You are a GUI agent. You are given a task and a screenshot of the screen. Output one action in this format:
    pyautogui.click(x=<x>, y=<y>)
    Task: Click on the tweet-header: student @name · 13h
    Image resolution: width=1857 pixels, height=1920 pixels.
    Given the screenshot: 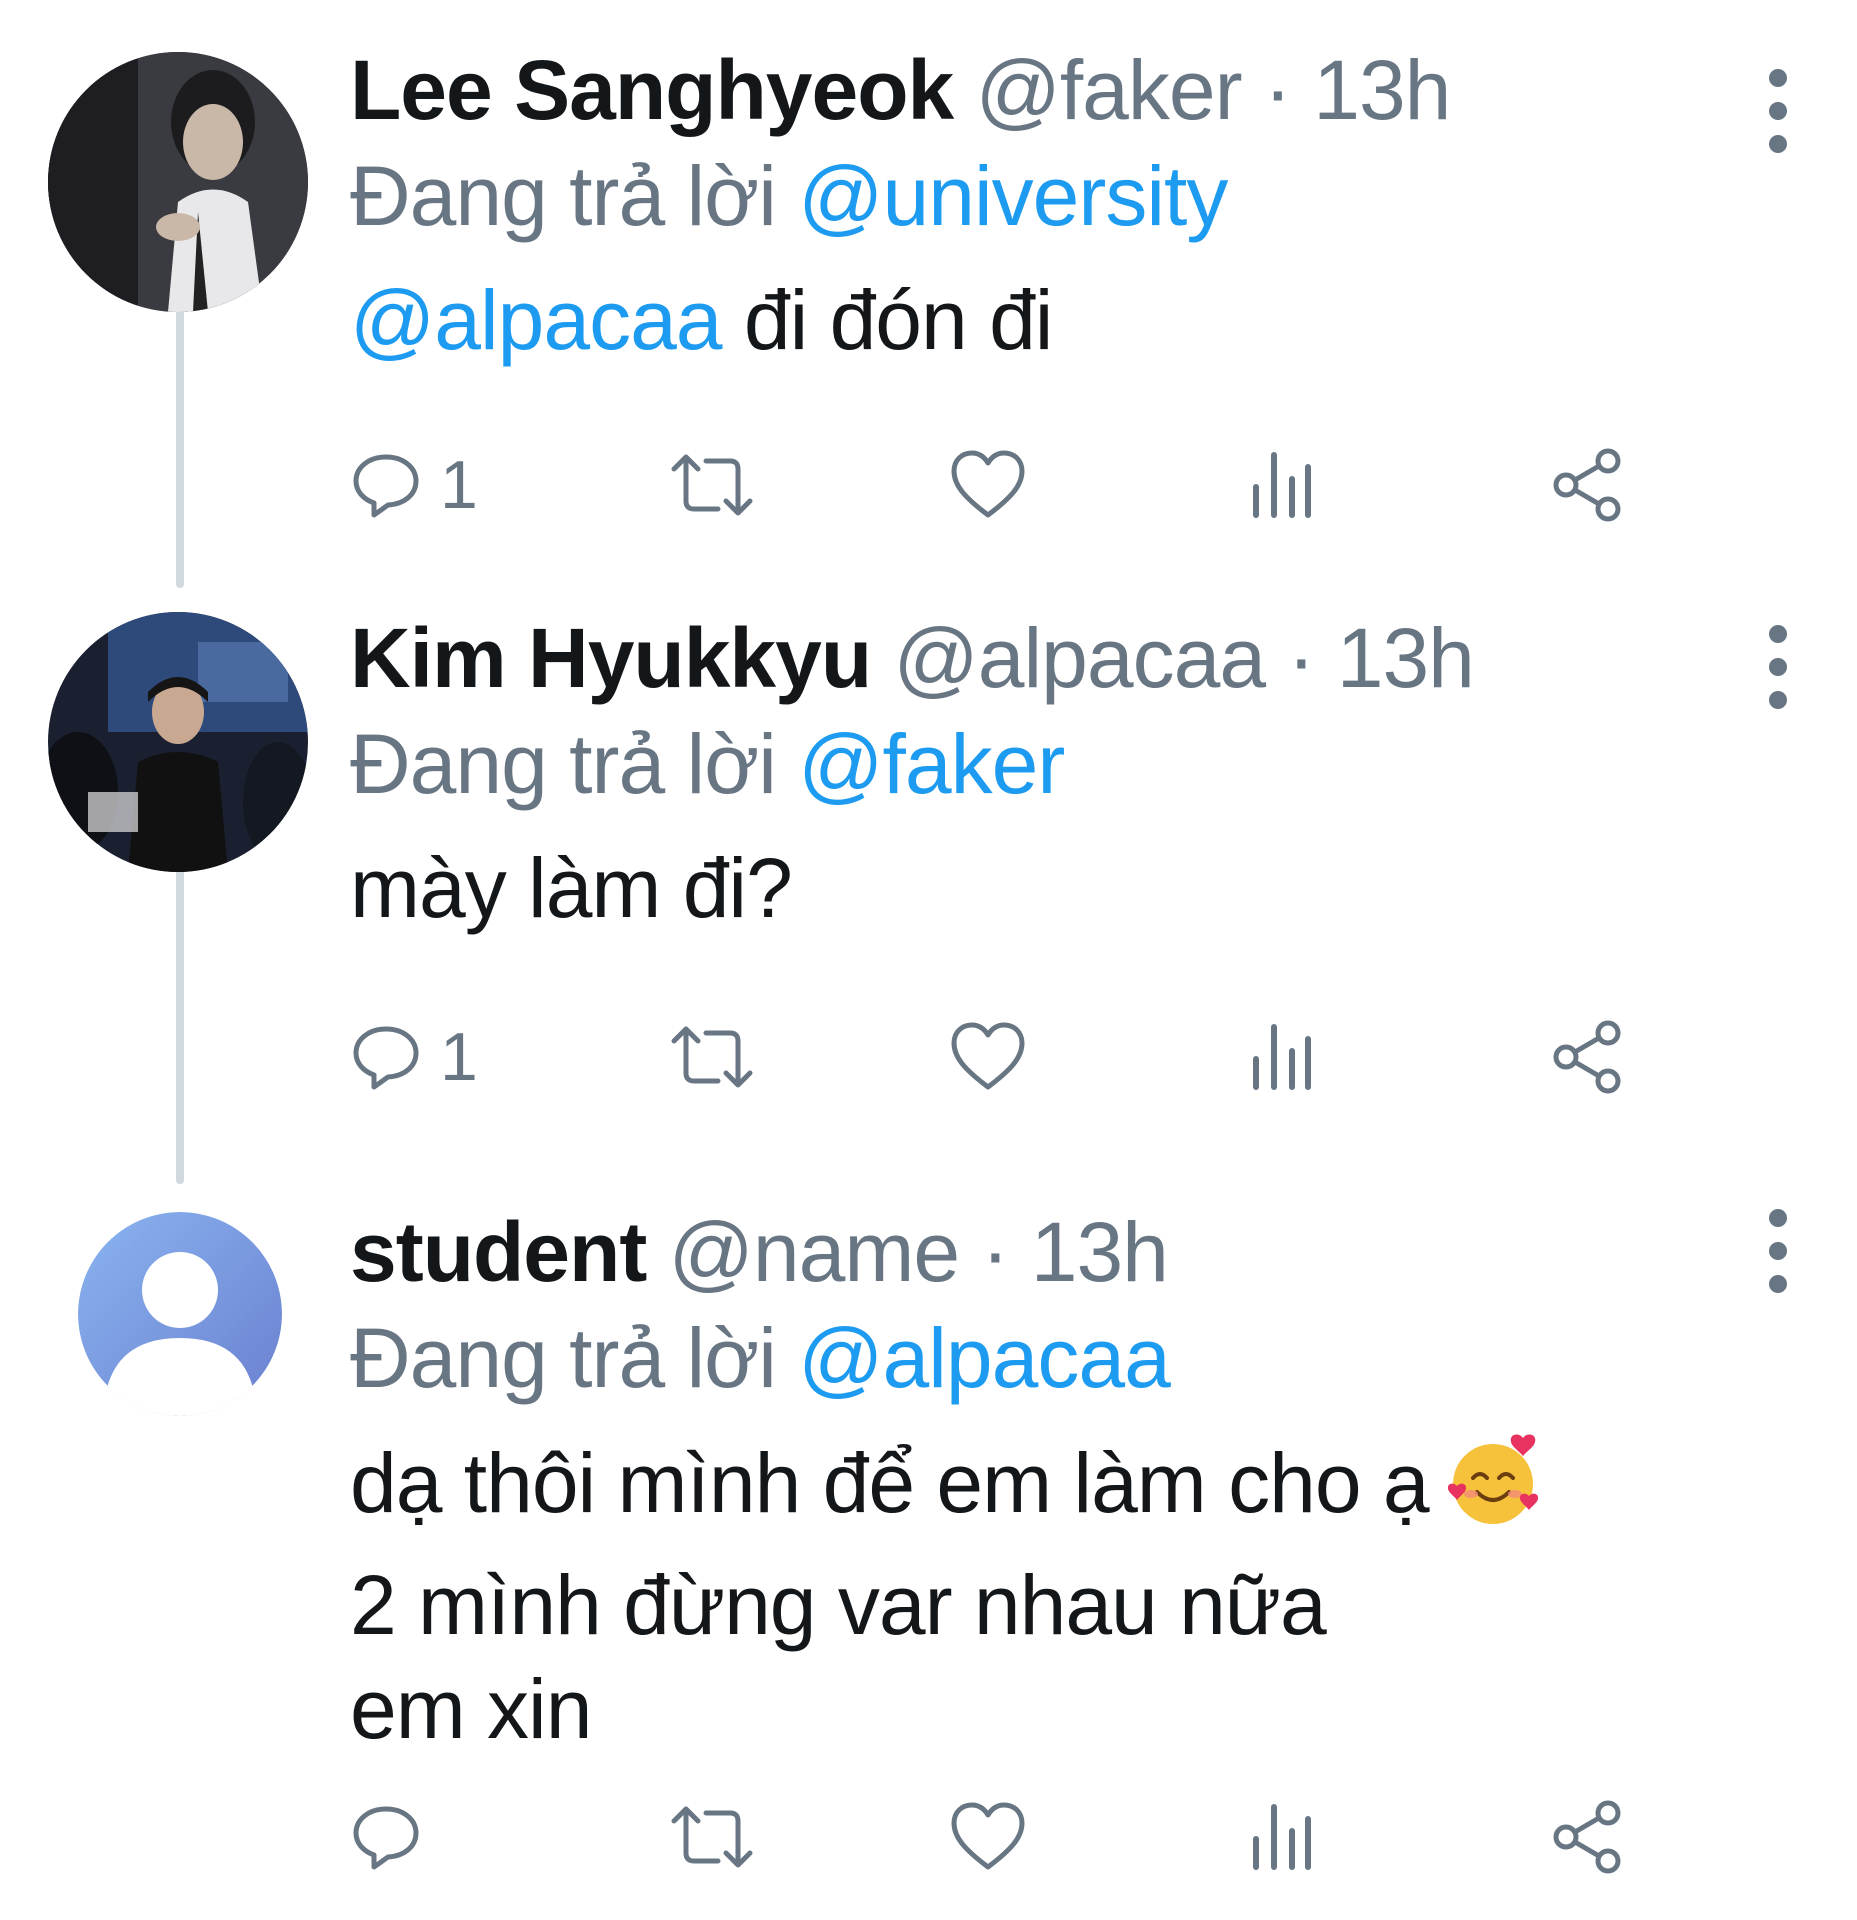 What is the action you would take?
    pyautogui.click(x=1043, y=1252)
    